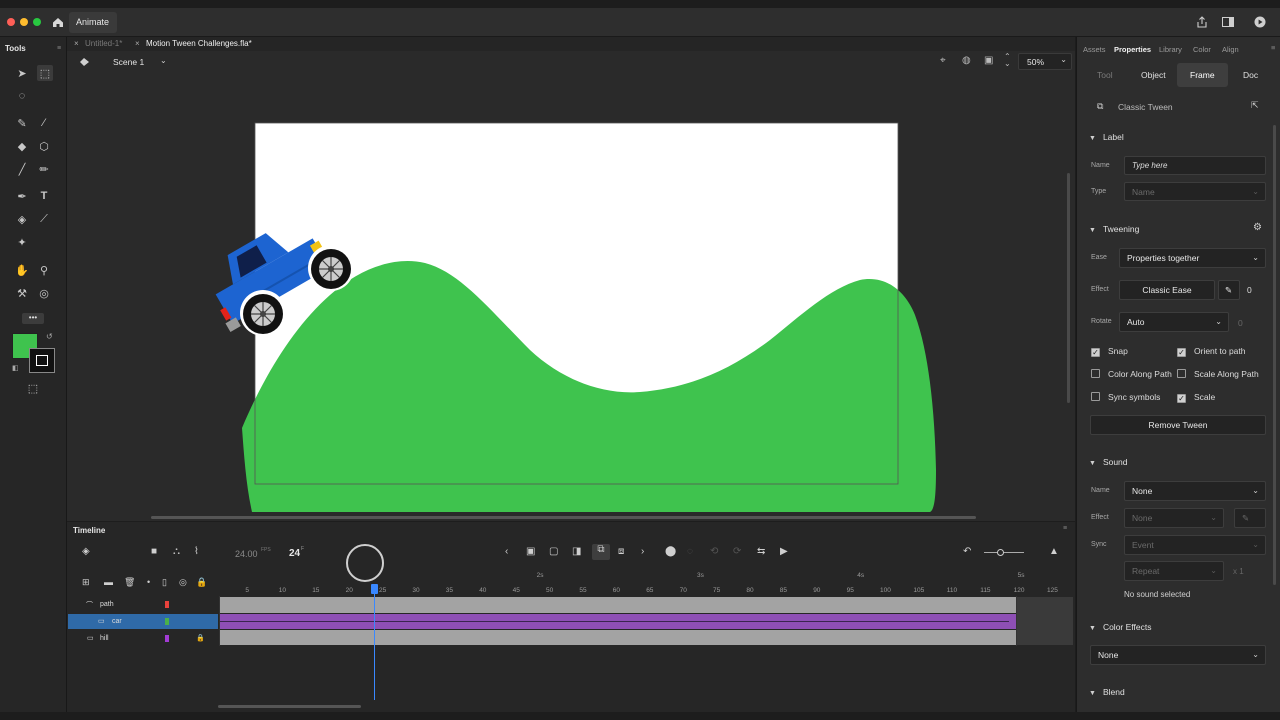  I want to click on stroke-color-swatch, so click(42, 360).